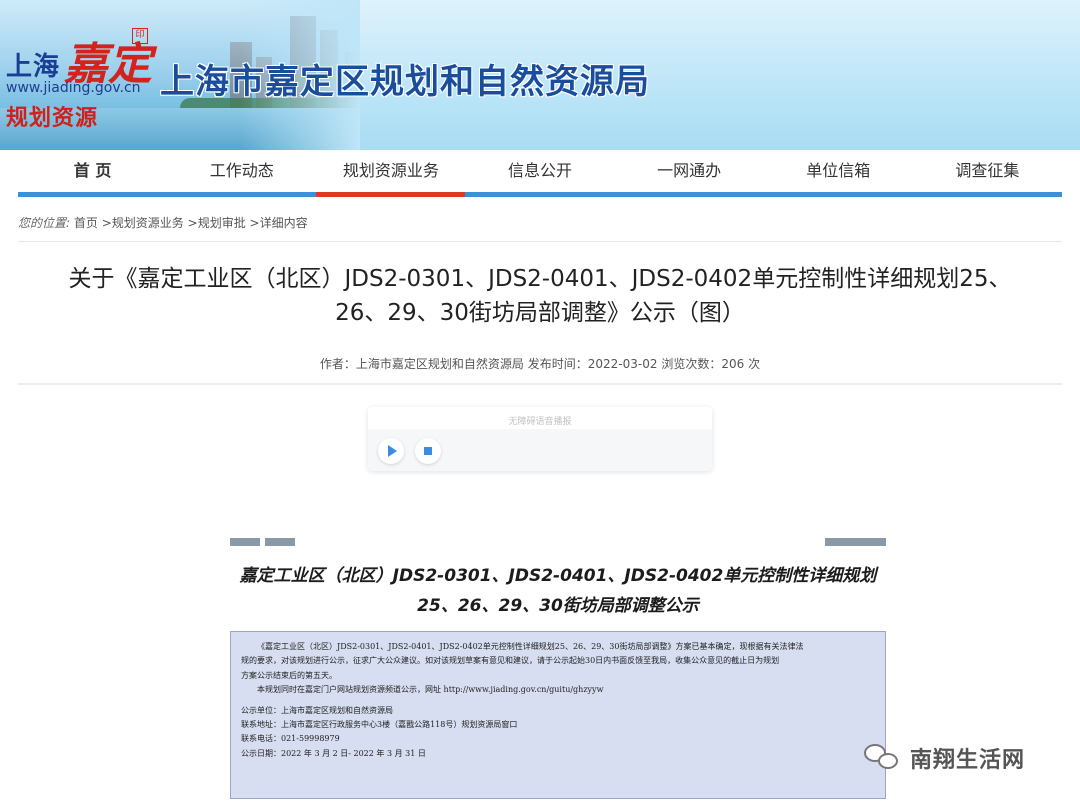 This screenshot has width=1080, height=805. What do you see at coordinates (92, 171) in the screenshot?
I see `nav-item-home: 首 页` at bounding box center [92, 171].